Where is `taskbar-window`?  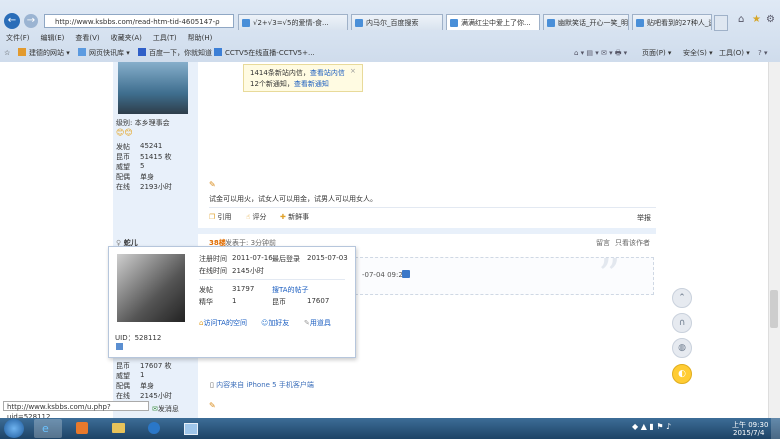
taskbar-window is located at coordinates (190, 428).